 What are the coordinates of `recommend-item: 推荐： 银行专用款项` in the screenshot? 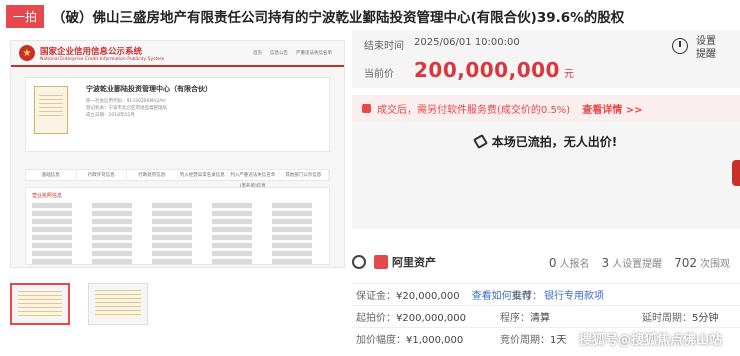 It's located at (558, 294).